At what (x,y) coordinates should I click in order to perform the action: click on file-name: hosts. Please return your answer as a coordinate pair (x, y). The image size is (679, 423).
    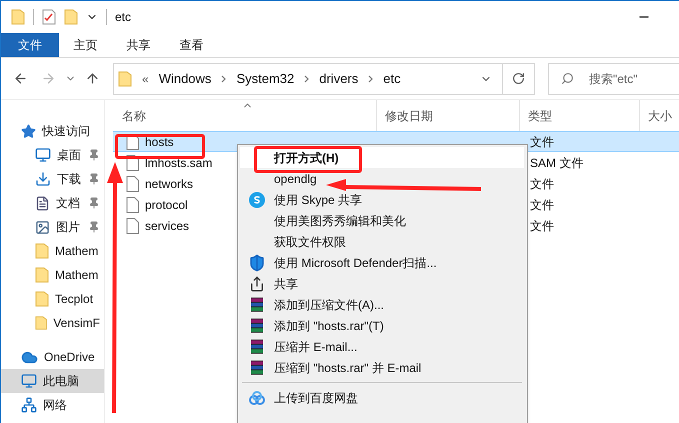
    Looking at the image, I should click on (159, 142).